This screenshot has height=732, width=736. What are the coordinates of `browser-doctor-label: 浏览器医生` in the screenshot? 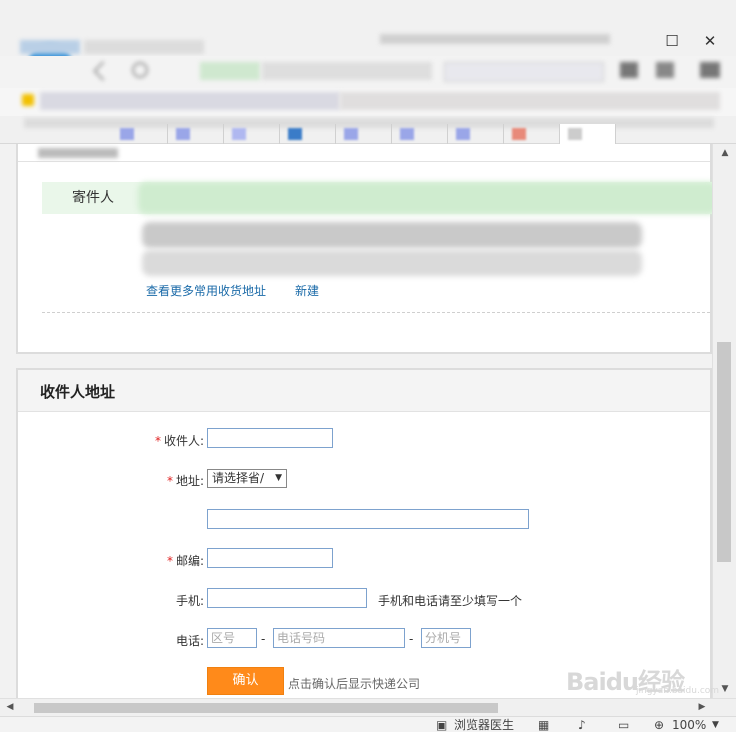 It's located at (484, 725).